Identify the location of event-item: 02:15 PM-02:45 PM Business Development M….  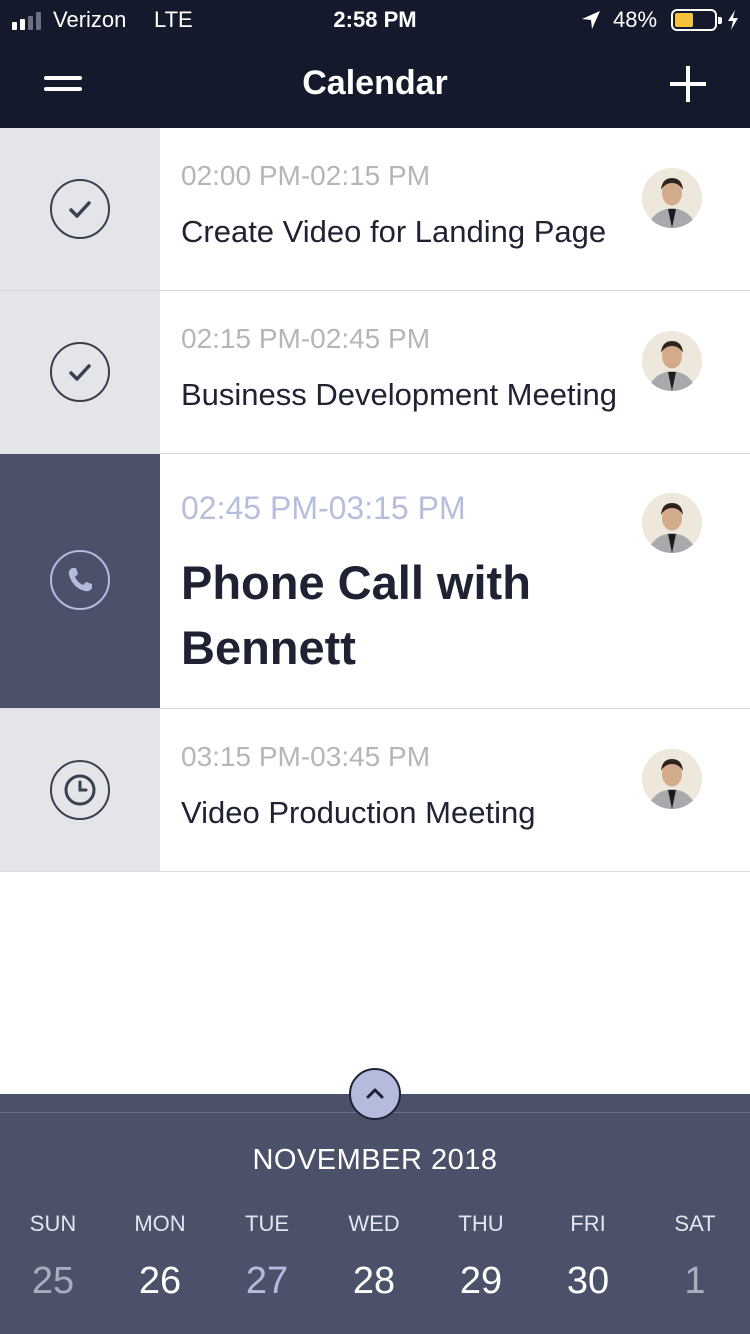
(375, 372).